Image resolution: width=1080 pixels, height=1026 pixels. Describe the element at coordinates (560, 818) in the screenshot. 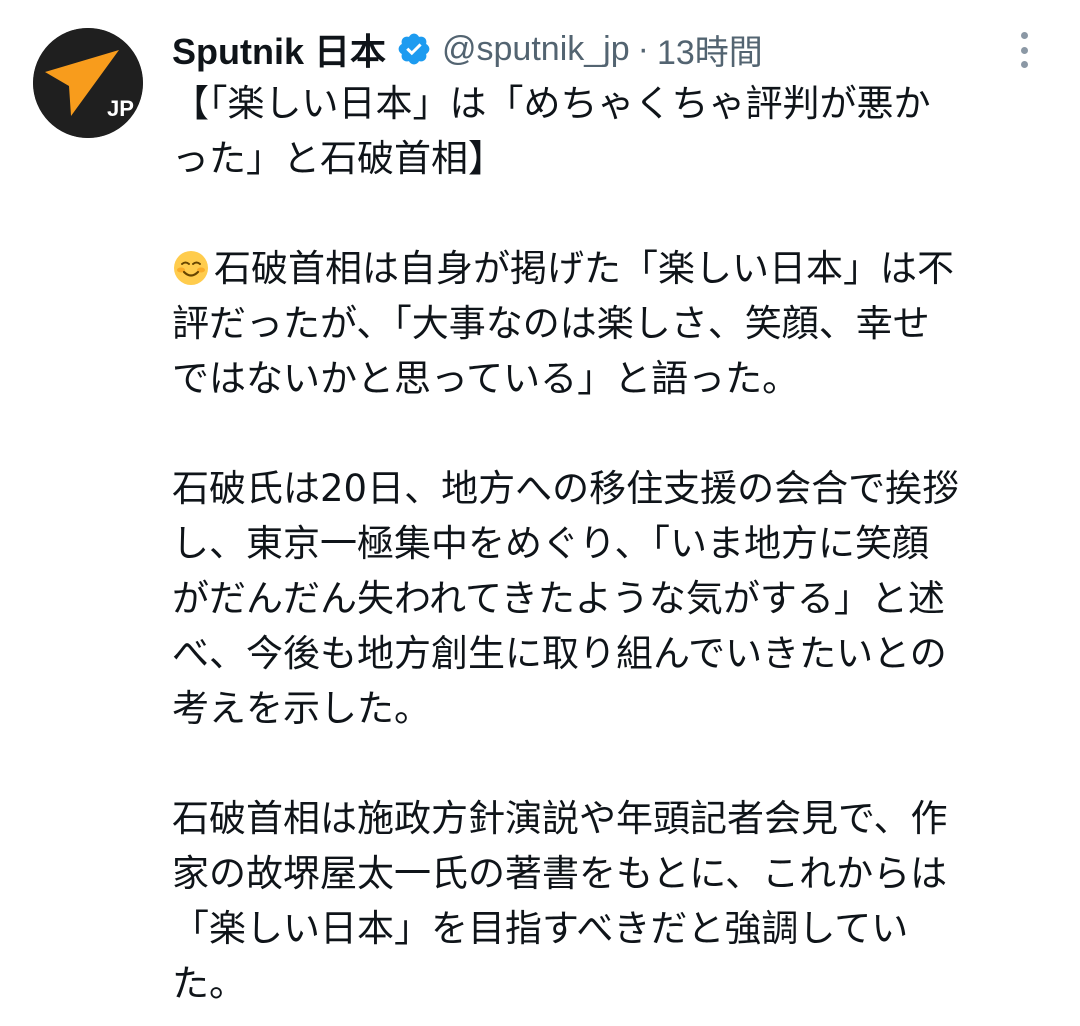

I see `paragraph-line: 石破首相は施政方針演説や年頭記者会見で、作` at that location.